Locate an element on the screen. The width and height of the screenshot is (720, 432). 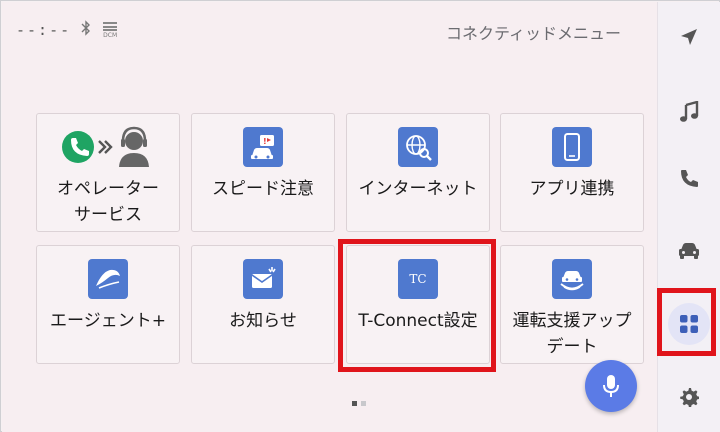
tile-label: 運転支援アップ デート is located at coordinates (572, 334).